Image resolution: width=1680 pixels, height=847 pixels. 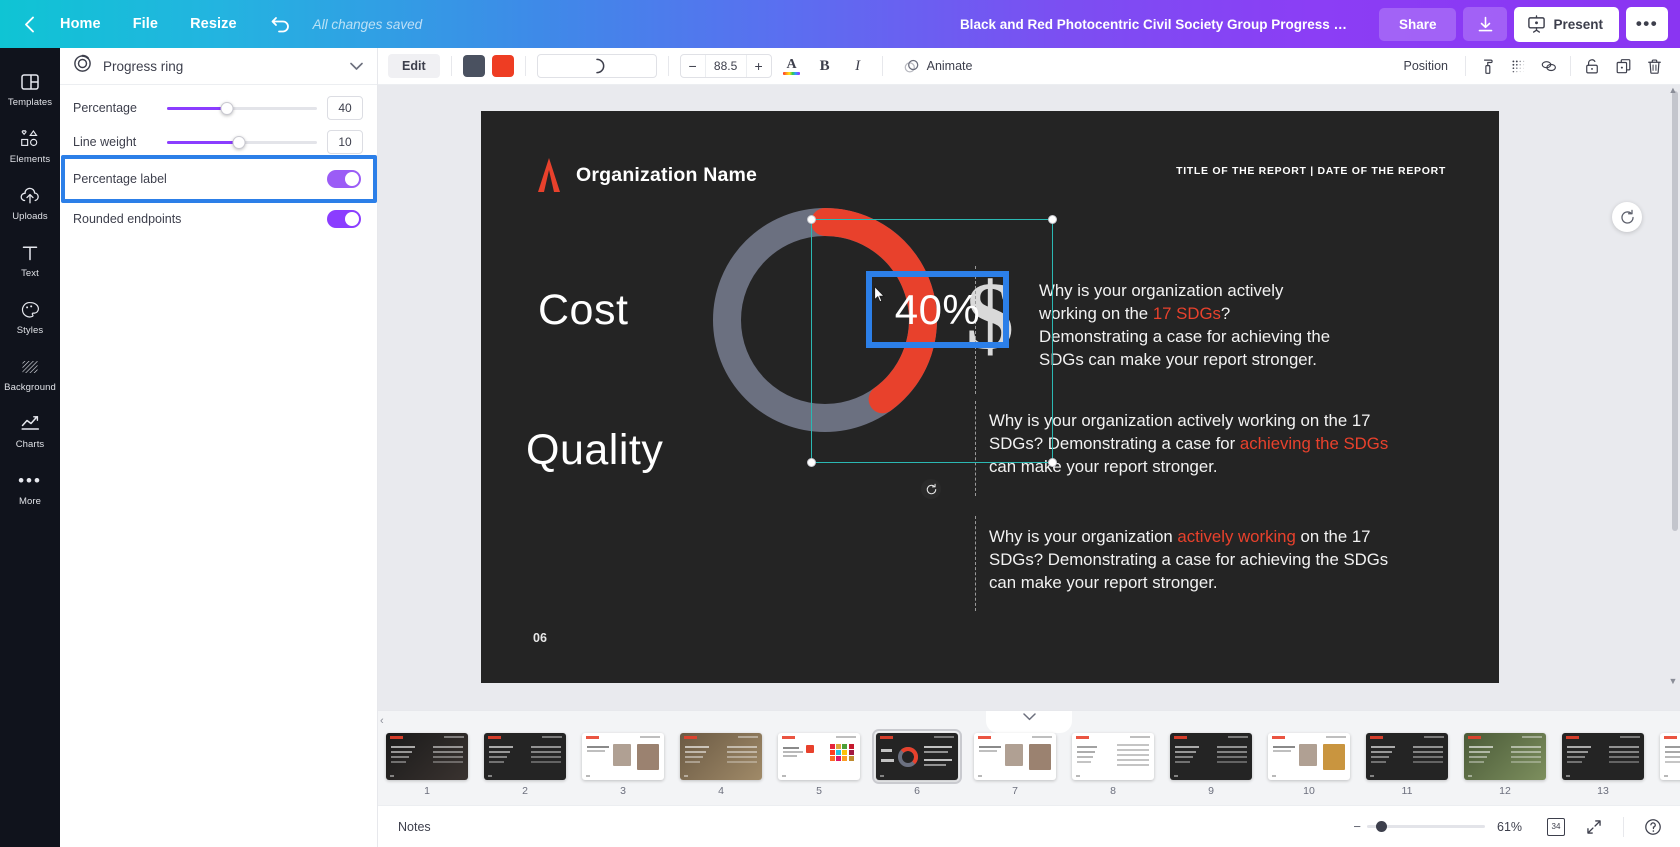 I want to click on slide-thumbnail: 1, so click(x=427, y=765).